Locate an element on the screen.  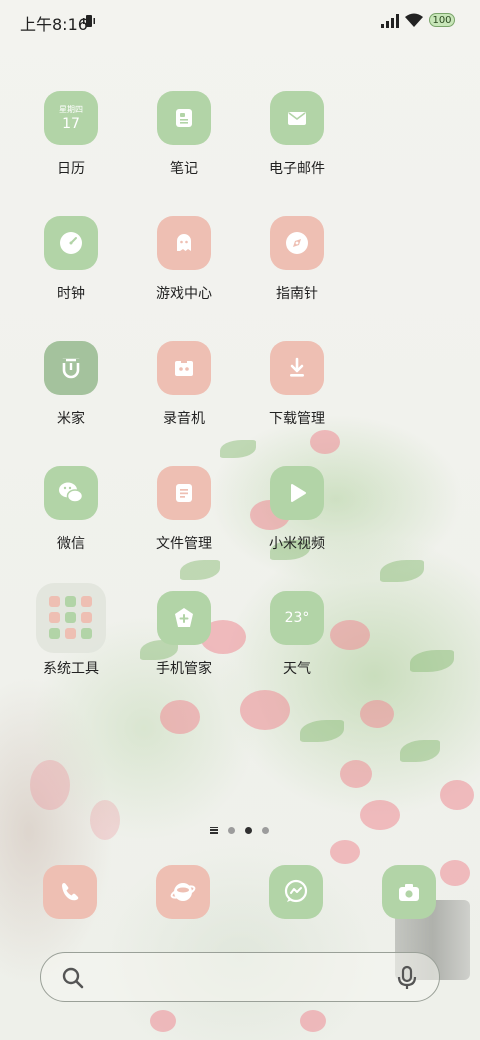
page-indicator is located at coordinates (239, 830).